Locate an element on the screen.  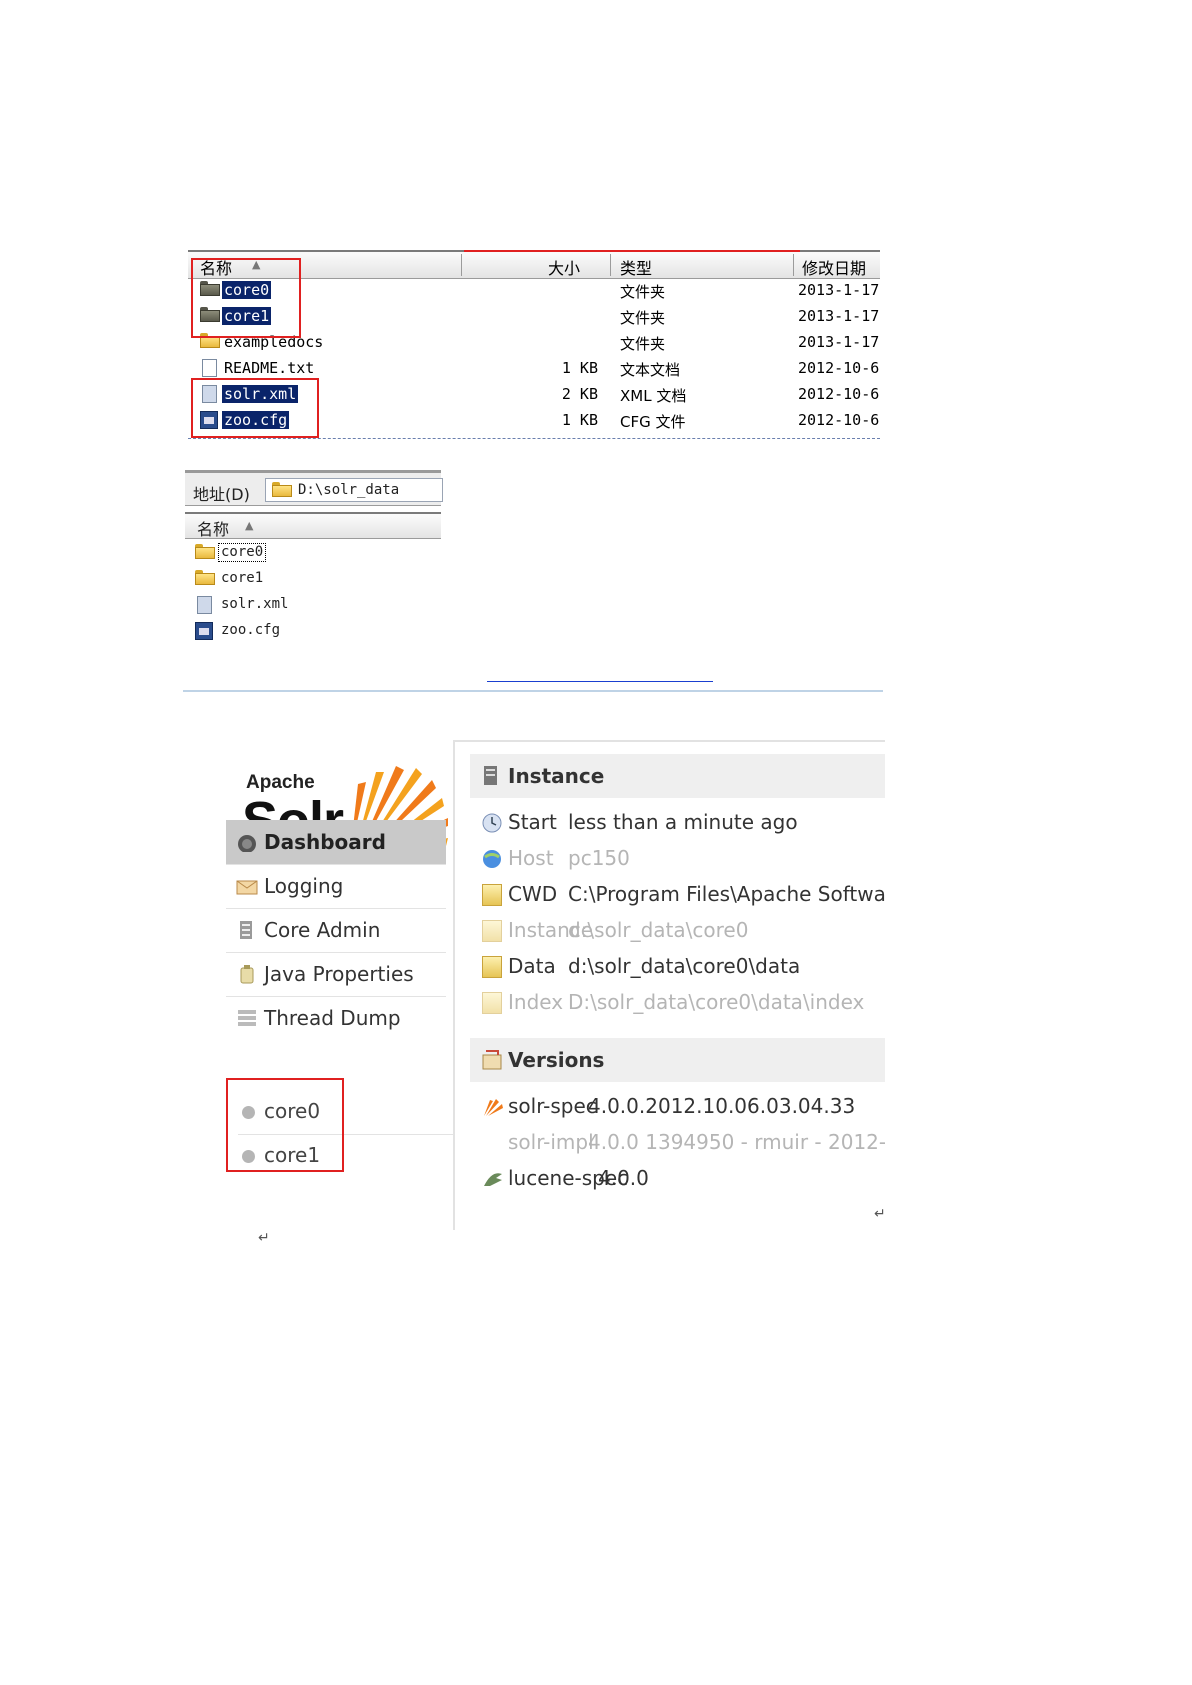
nav-label: Thread Dump is located at coordinates (332, 1018).